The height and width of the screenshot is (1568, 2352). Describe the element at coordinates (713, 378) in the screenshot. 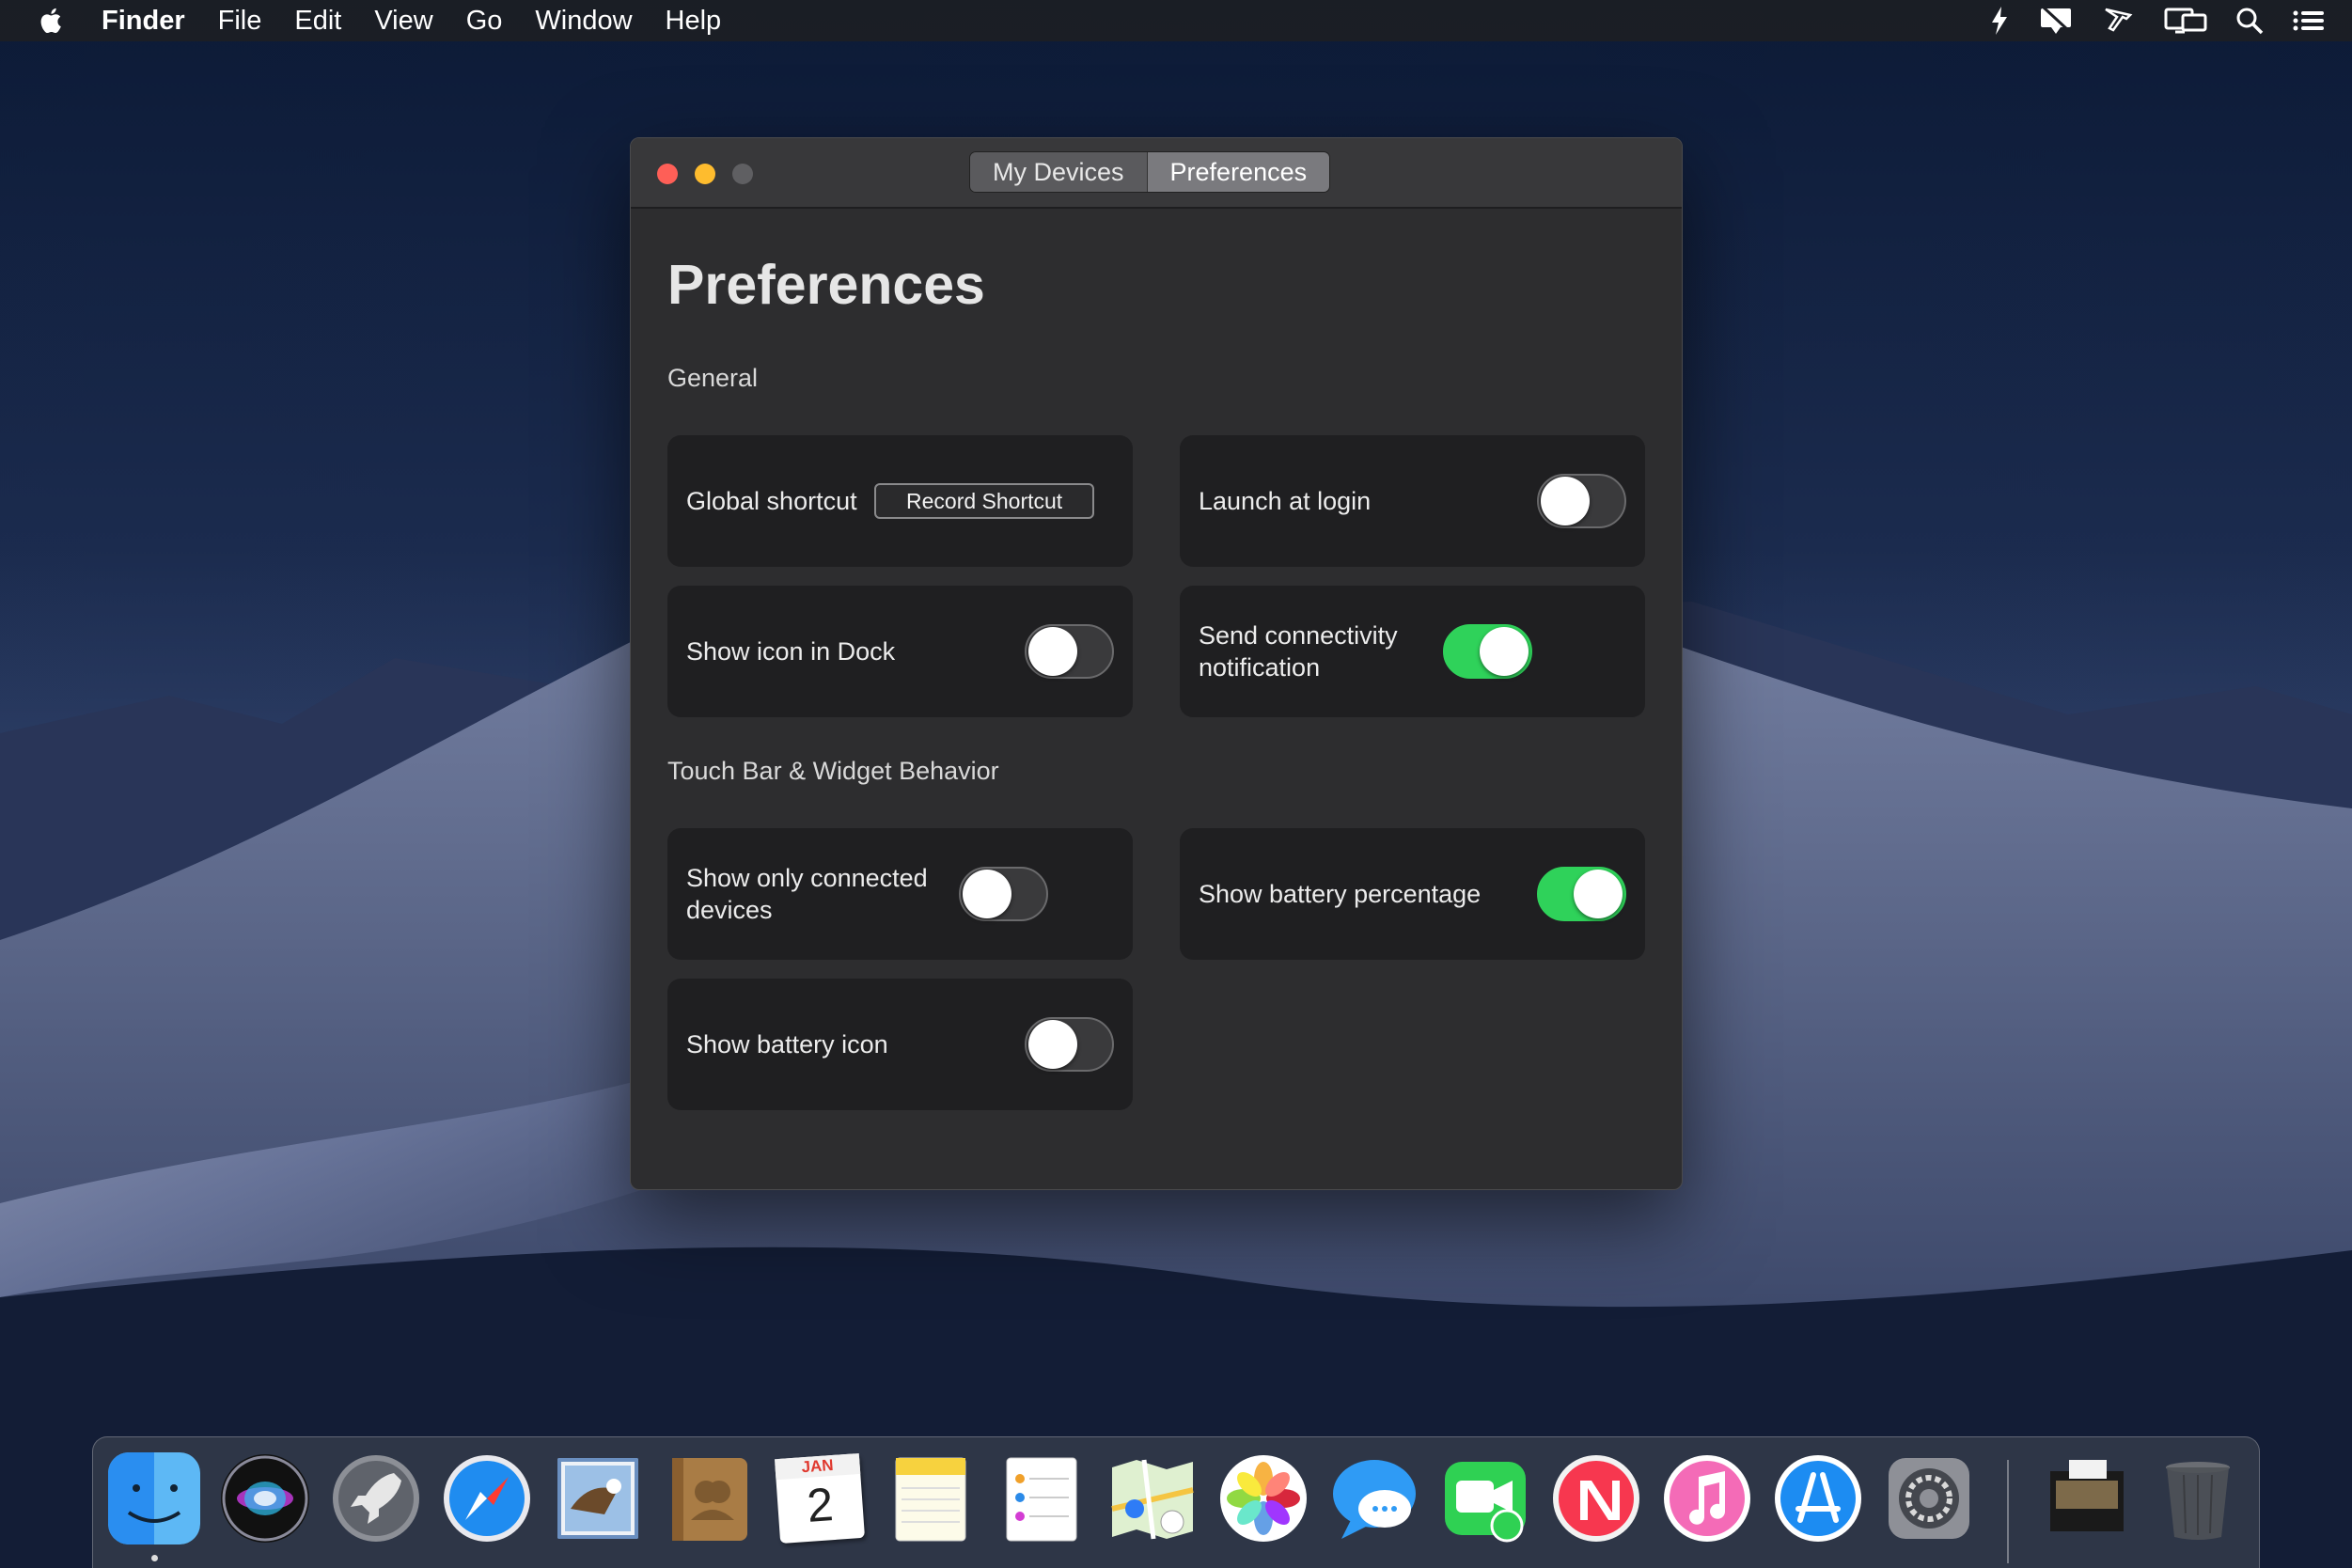

I see `section-label-general: General` at that location.